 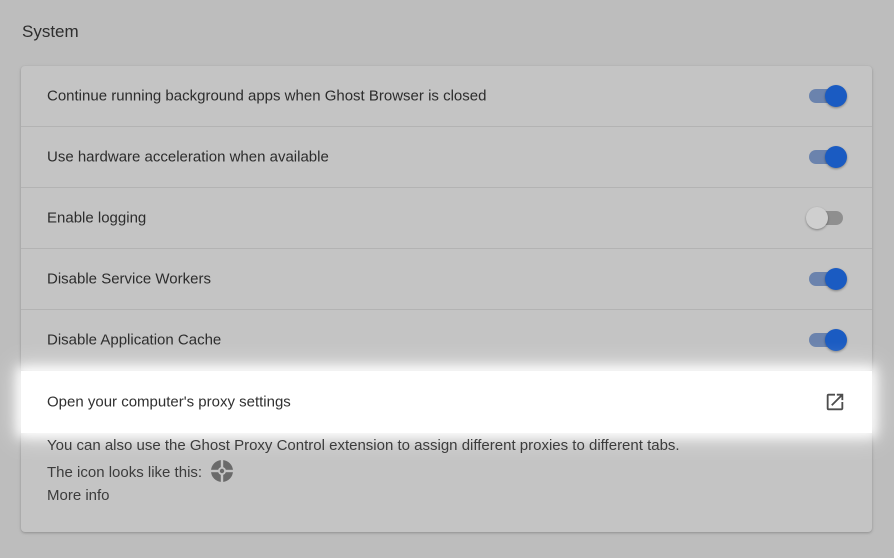 What do you see at coordinates (50, 31) in the screenshot?
I see `section-title: System` at bounding box center [50, 31].